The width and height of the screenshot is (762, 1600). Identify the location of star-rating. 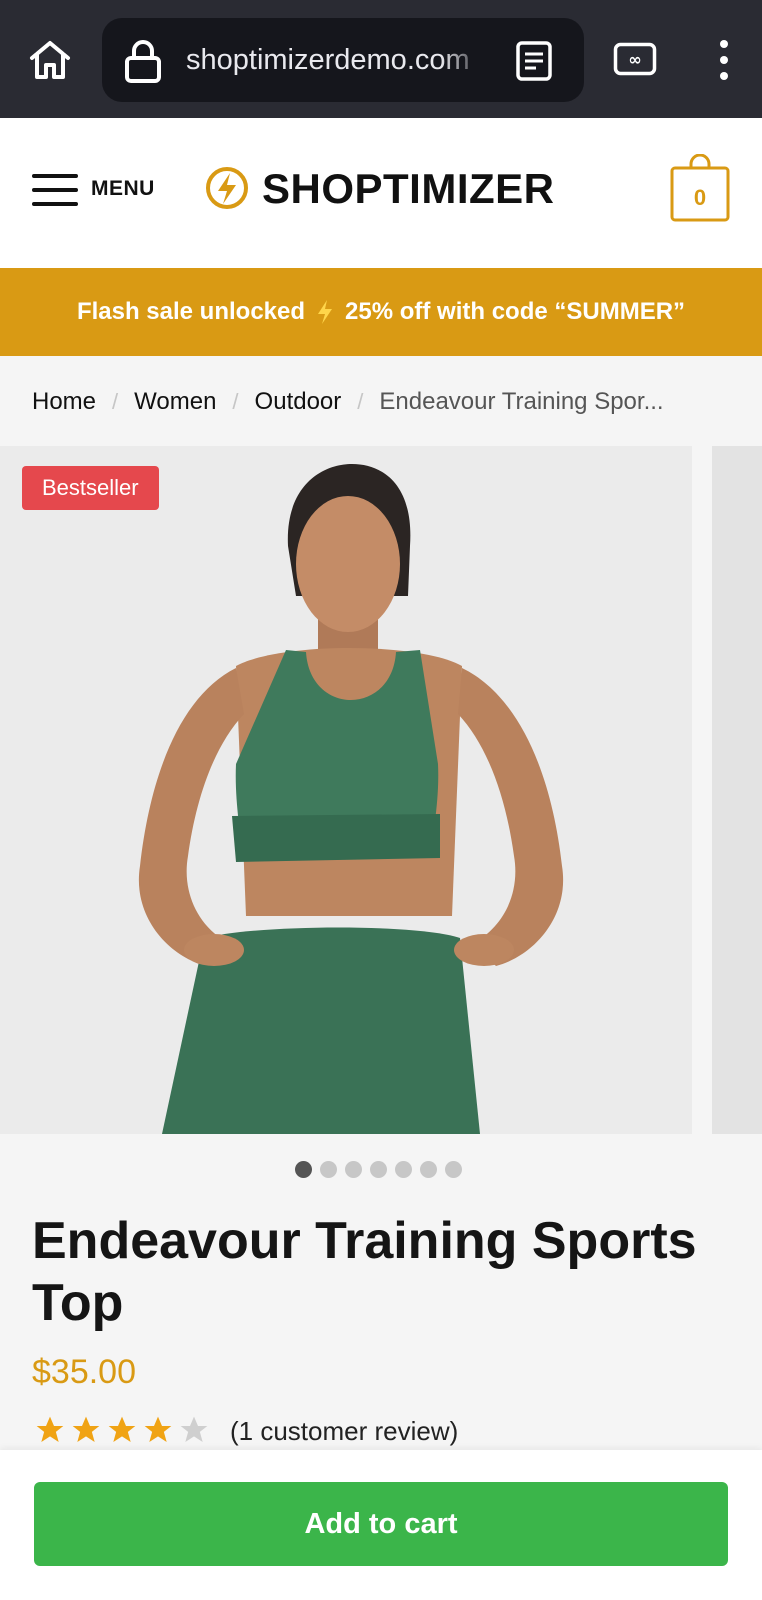
(122, 1431).